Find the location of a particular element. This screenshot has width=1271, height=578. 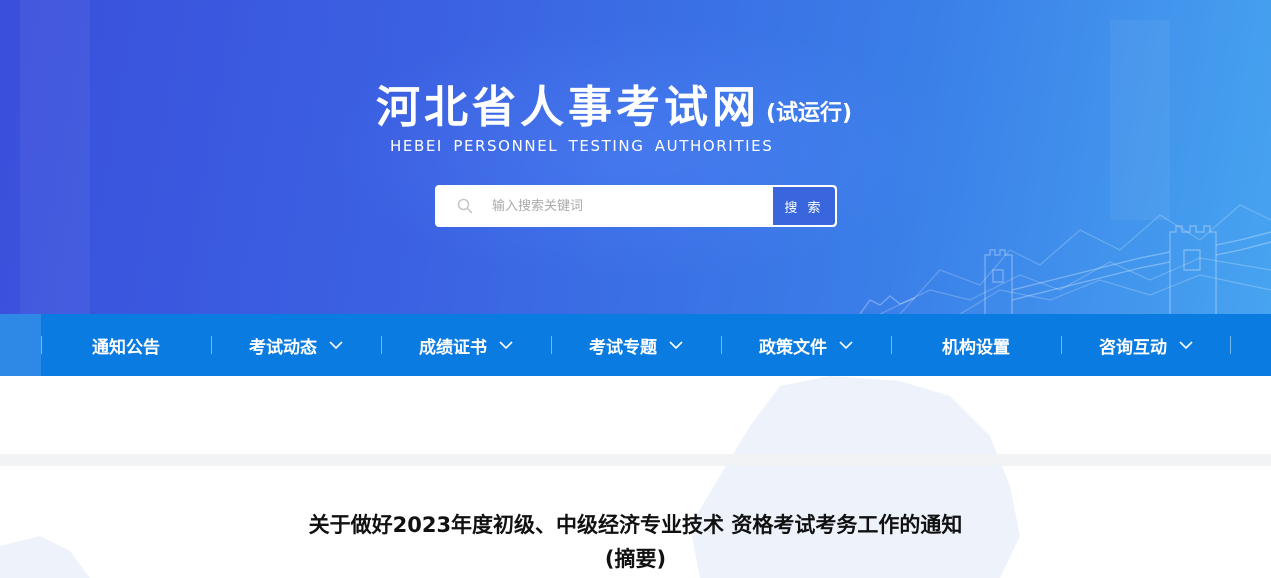

article-title-line1: 关于做好2023年度初级、中级经济专业技术 资格考试考务工作的通知 is located at coordinates (635, 525).